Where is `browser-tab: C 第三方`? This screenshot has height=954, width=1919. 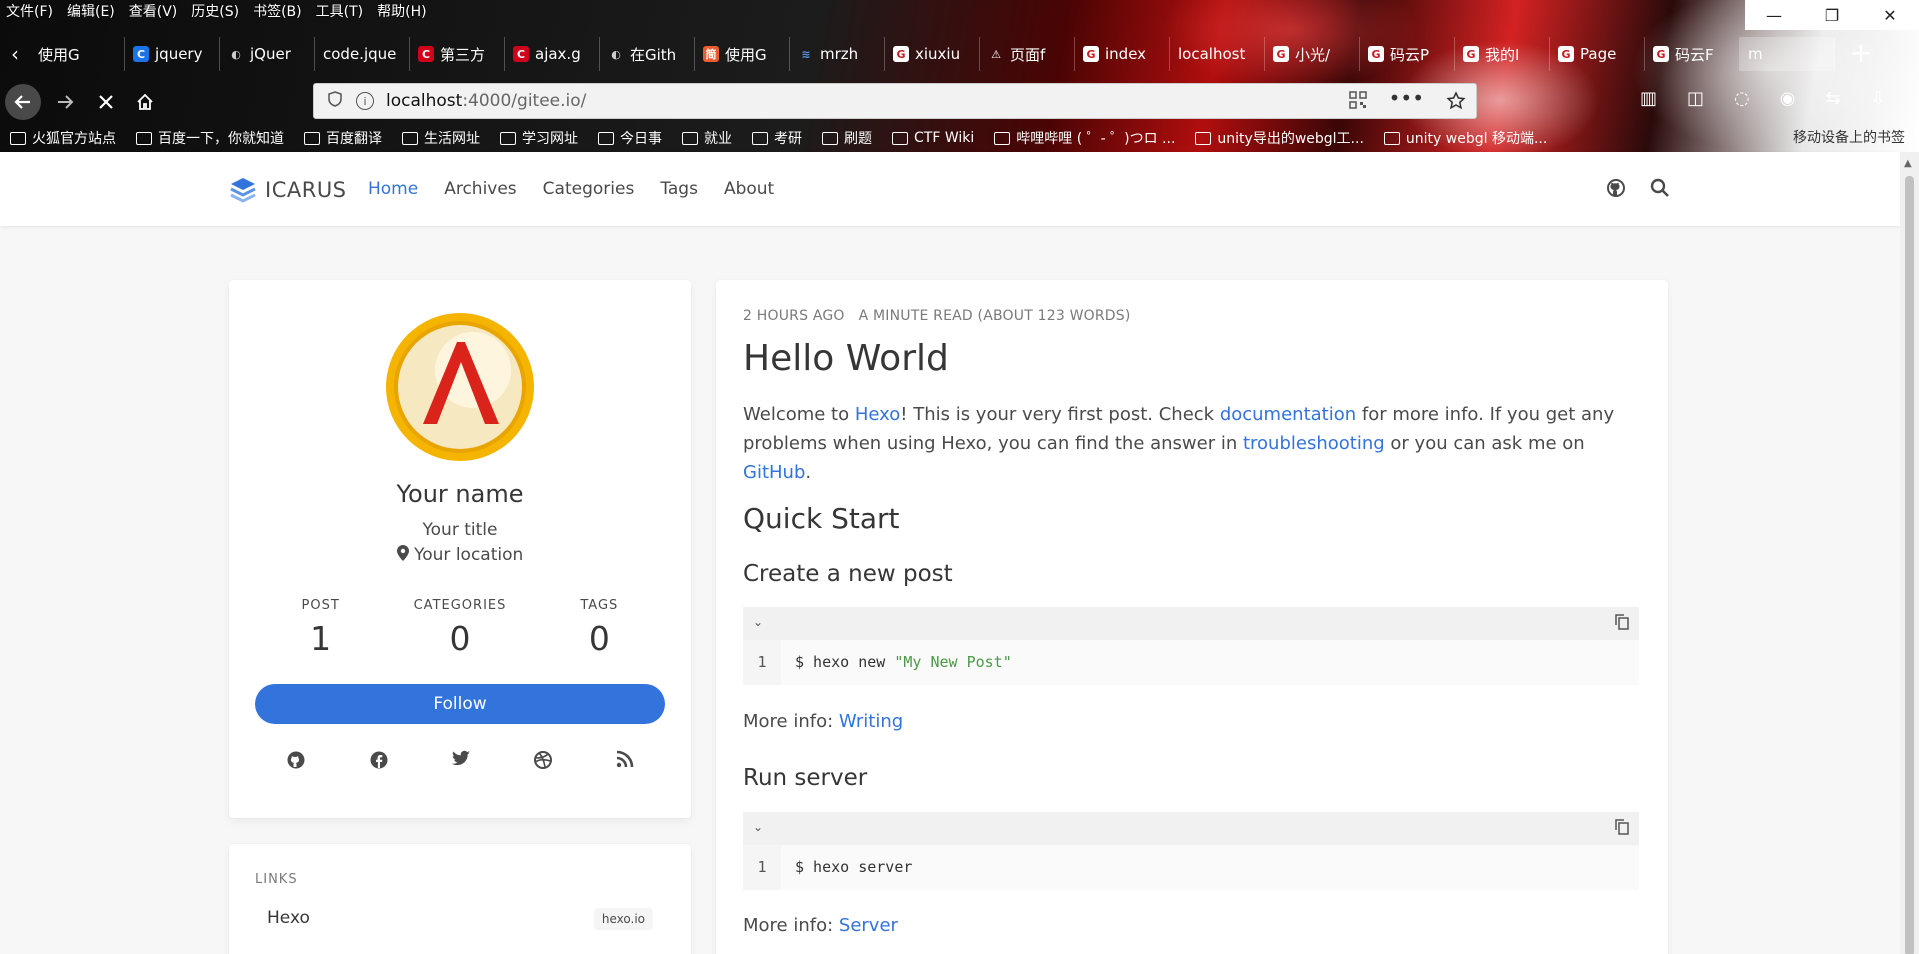
browser-tab: C 第三方 is located at coordinates (457, 54).